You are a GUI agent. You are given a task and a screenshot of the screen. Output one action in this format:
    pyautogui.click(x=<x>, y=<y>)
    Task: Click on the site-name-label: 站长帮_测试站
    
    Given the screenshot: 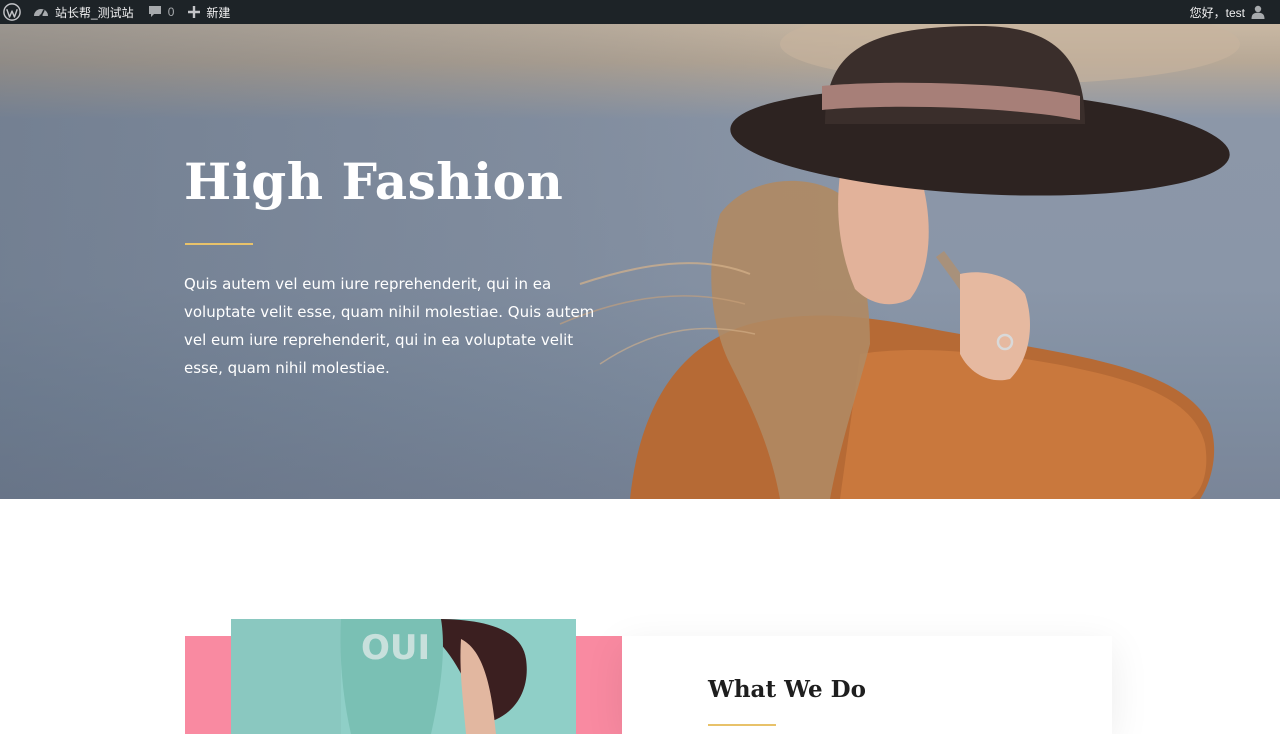 What is the action you would take?
    pyautogui.click(x=94, y=12)
    